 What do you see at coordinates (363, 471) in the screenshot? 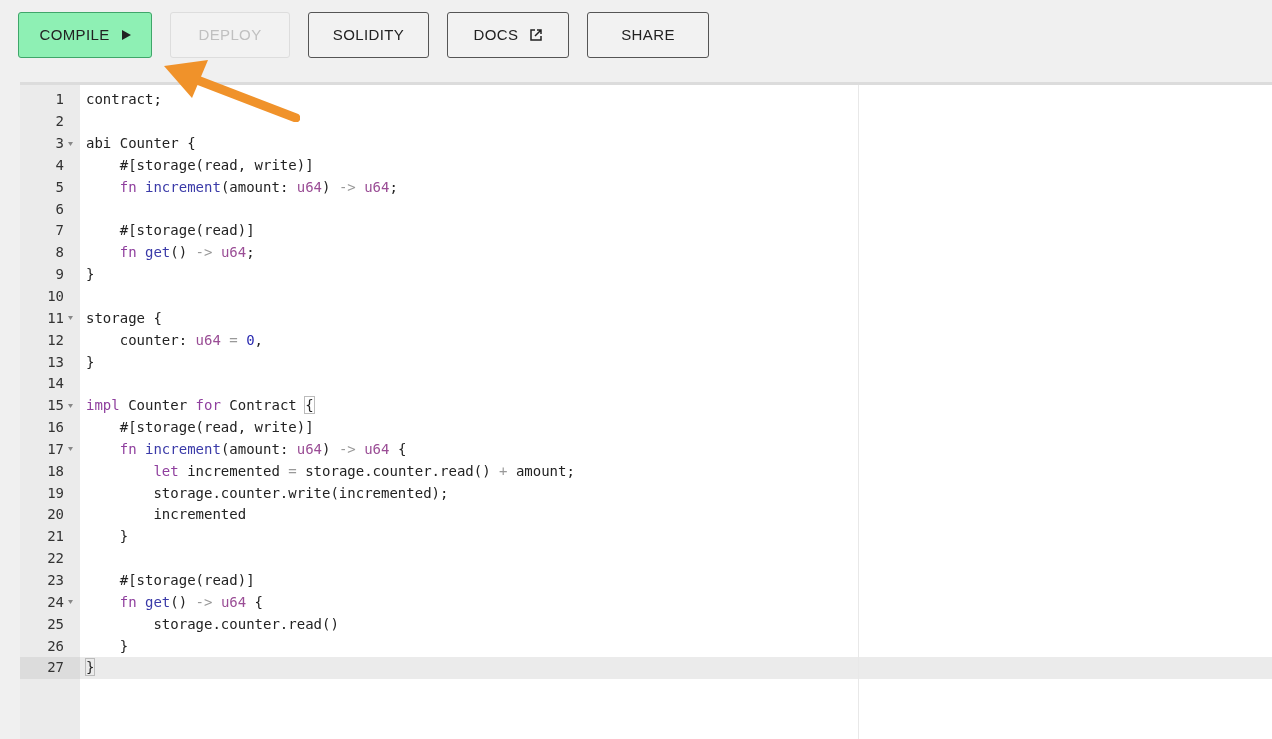
I see `code-line: let incremented = storage.counter.read() + amount;` at bounding box center [363, 471].